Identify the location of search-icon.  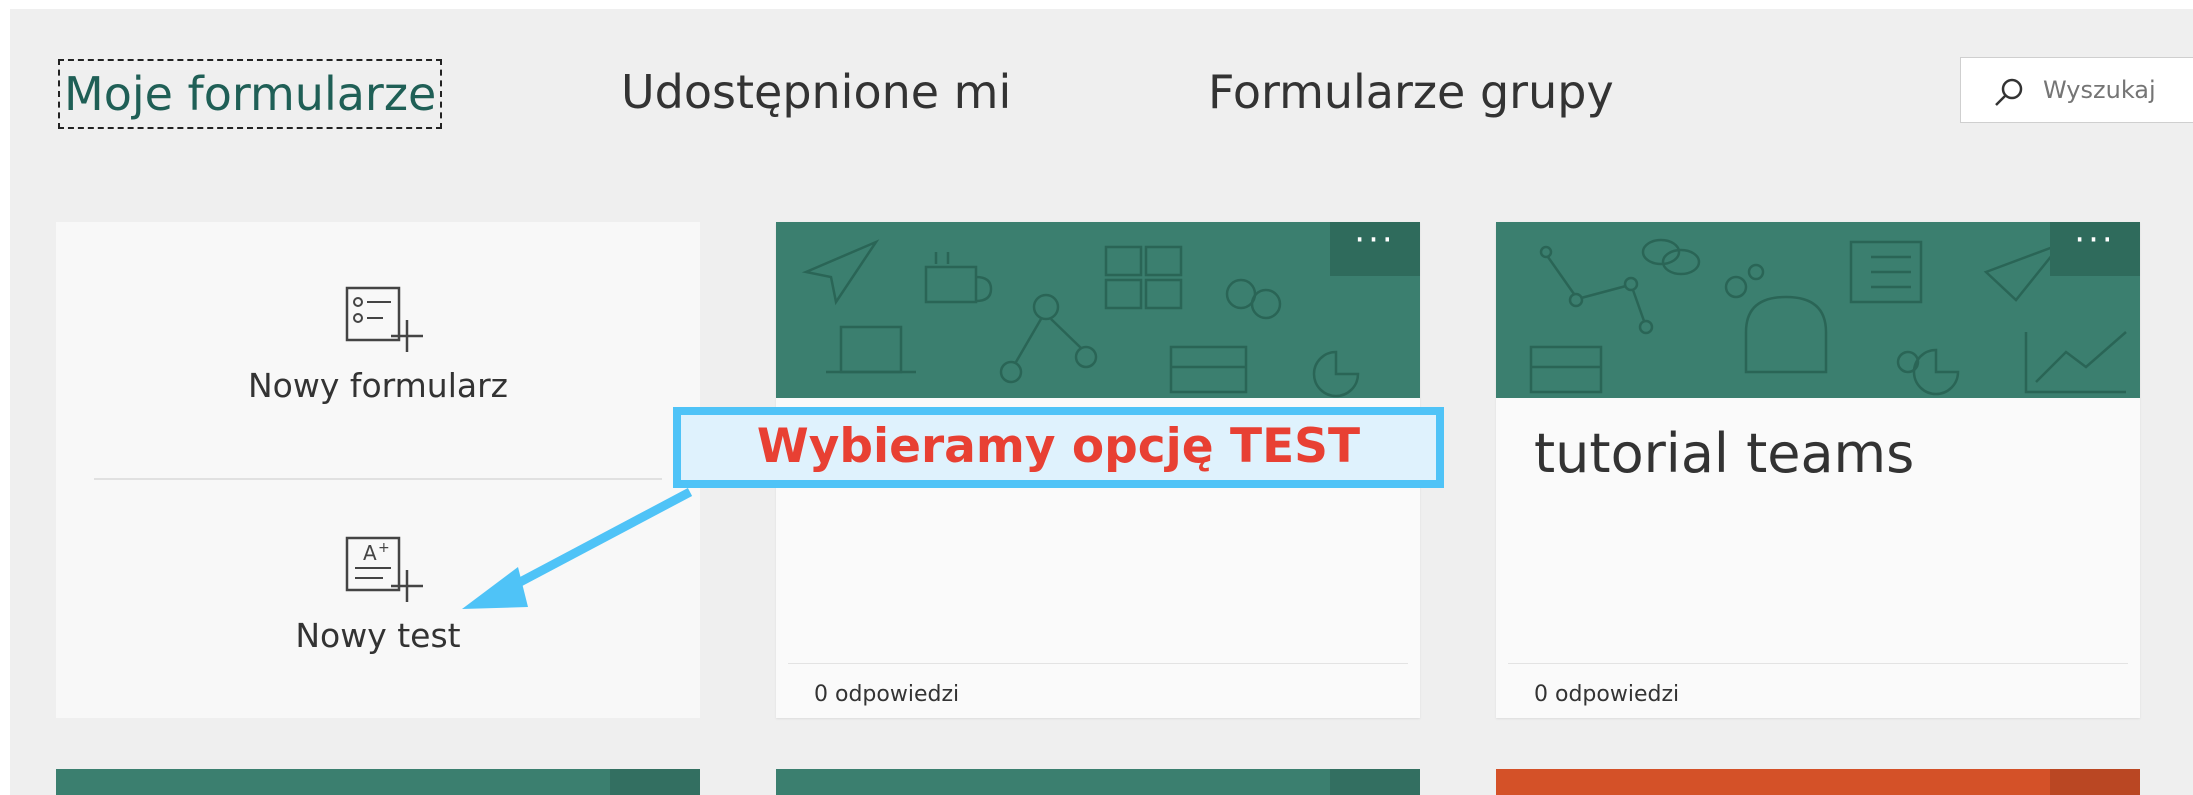
(2009, 95).